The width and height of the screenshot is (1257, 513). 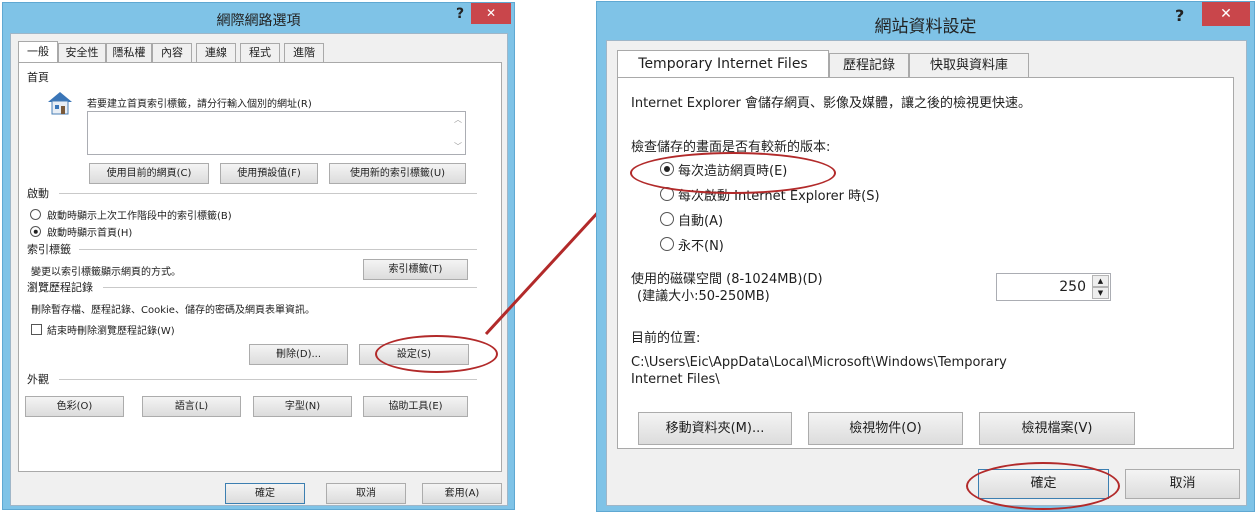 What do you see at coordinates (276, 133) in the screenshot?
I see `homepage-url-textarea: ︿ ﹀` at bounding box center [276, 133].